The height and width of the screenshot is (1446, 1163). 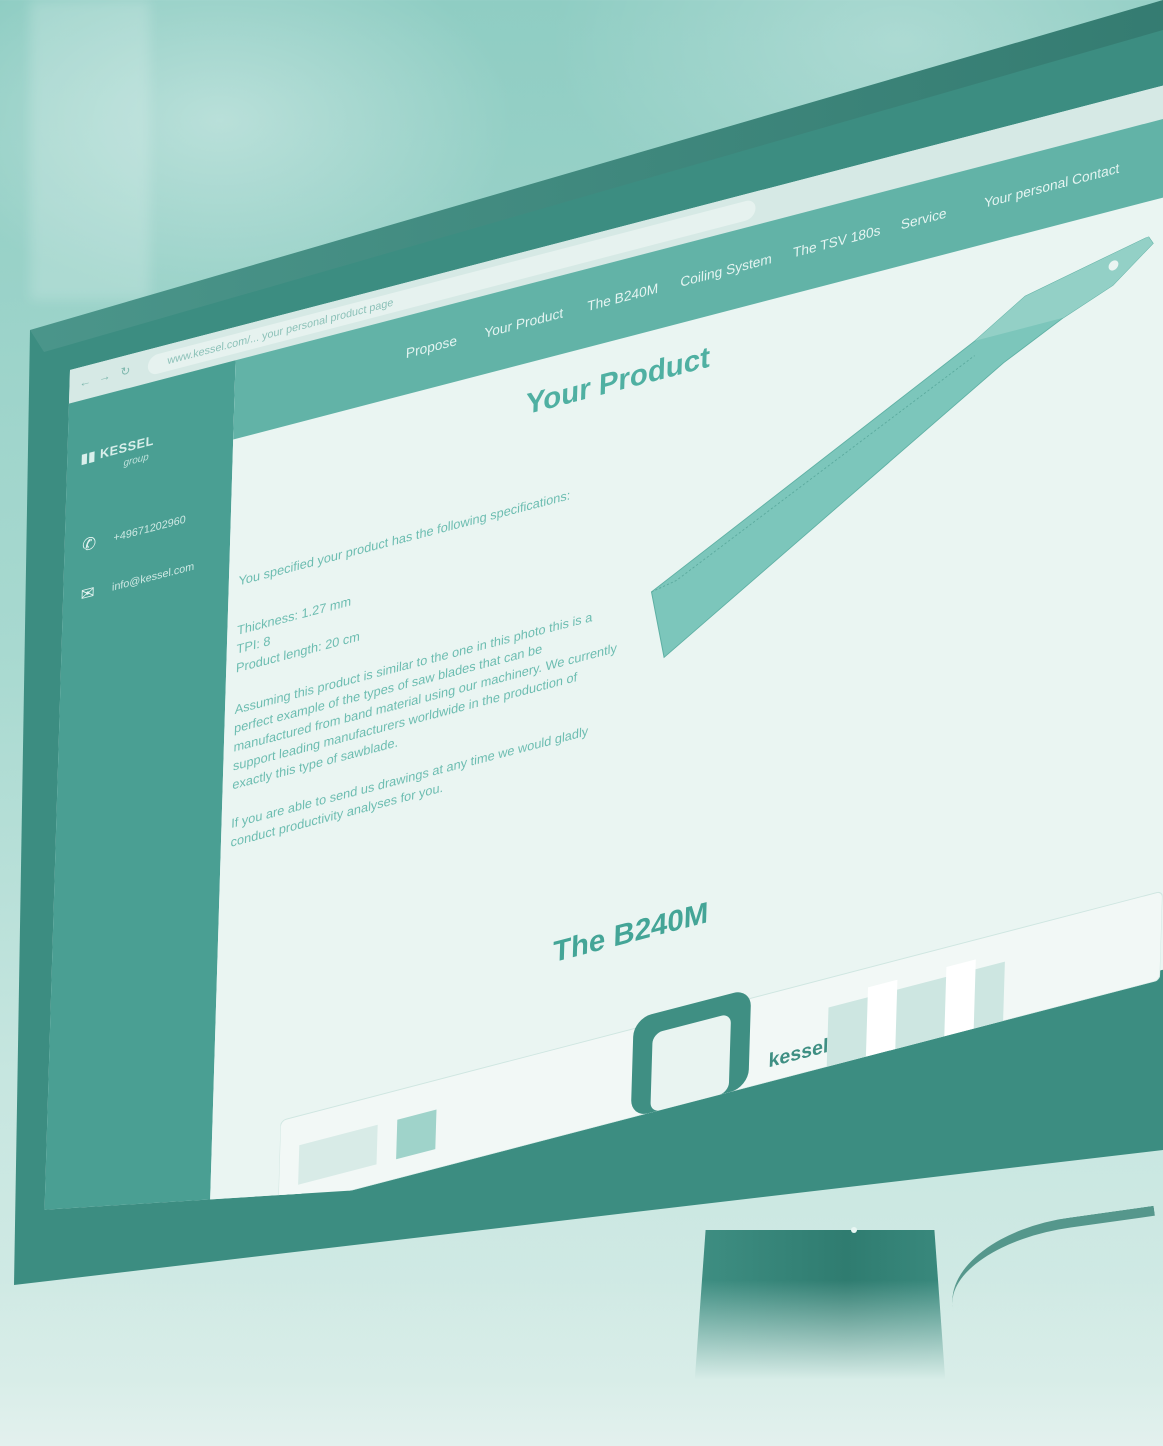 What do you see at coordinates (149, 529) in the screenshot?
I see `phone-number: +49671202960` at bounding box center [149, 529].